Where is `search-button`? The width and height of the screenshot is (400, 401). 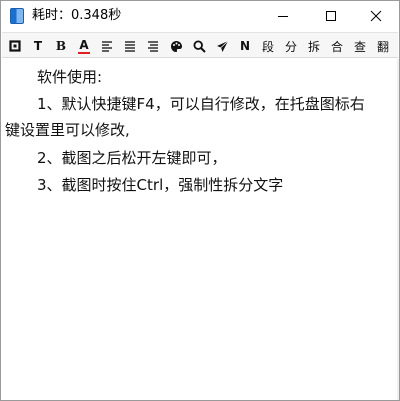
search-button is located at coordinates (199, 46).